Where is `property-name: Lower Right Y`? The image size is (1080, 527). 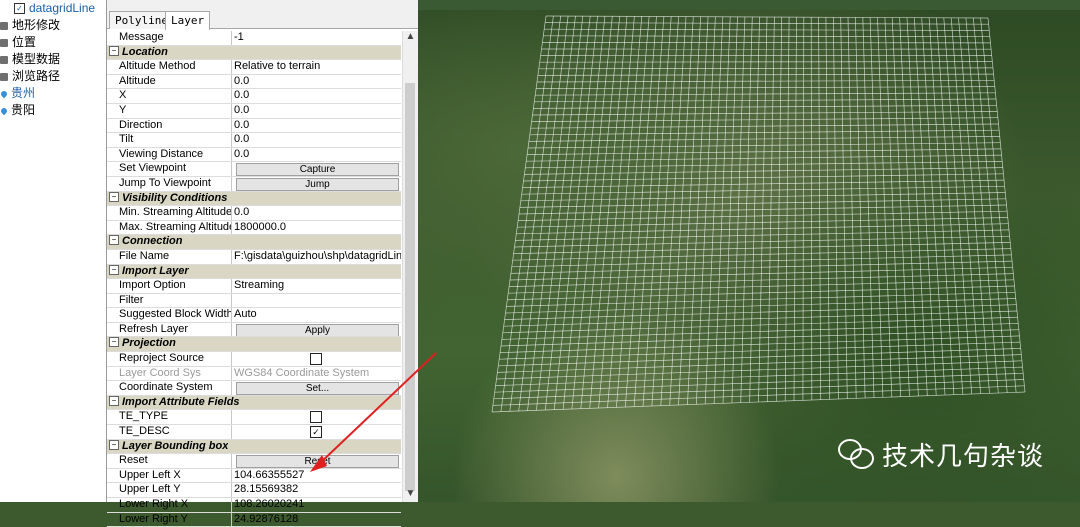
property-name: Lower Right Y is located at coordinates (169, 520).